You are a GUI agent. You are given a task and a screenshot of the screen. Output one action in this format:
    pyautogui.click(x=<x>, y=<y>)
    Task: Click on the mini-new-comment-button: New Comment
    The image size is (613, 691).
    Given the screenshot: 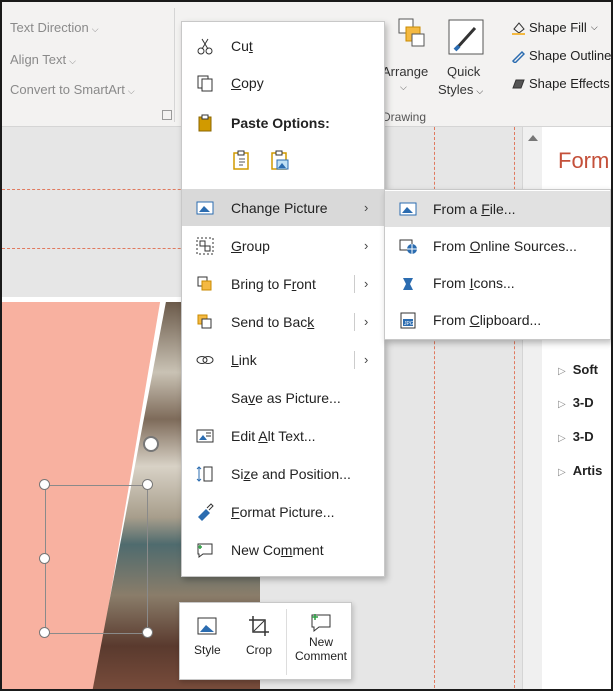 What is the action you would take?
    pyautogui.click(x=321, y=642)
    